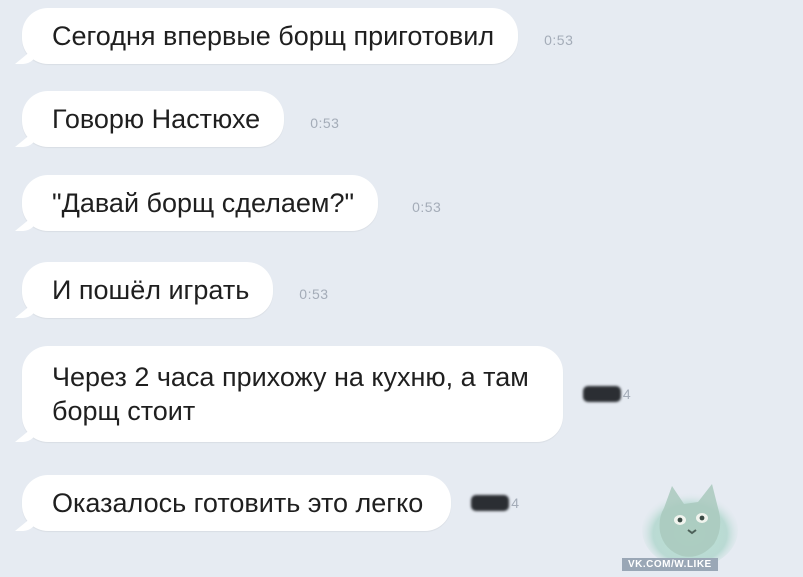 The height and width of the screenshot is (577, 803). What do you see at coordinates (237, 503) in the screenshot?
I see `message-bubble: Оказалось готовить это легко` at bounding box center [237, 503].